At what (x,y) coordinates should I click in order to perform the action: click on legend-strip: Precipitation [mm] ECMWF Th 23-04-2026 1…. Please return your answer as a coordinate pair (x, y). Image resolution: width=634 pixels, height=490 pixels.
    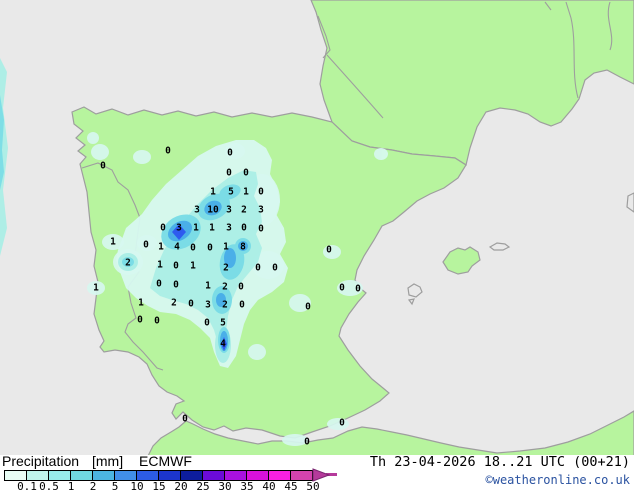
    Looking at the image, I should click on (317, 471).